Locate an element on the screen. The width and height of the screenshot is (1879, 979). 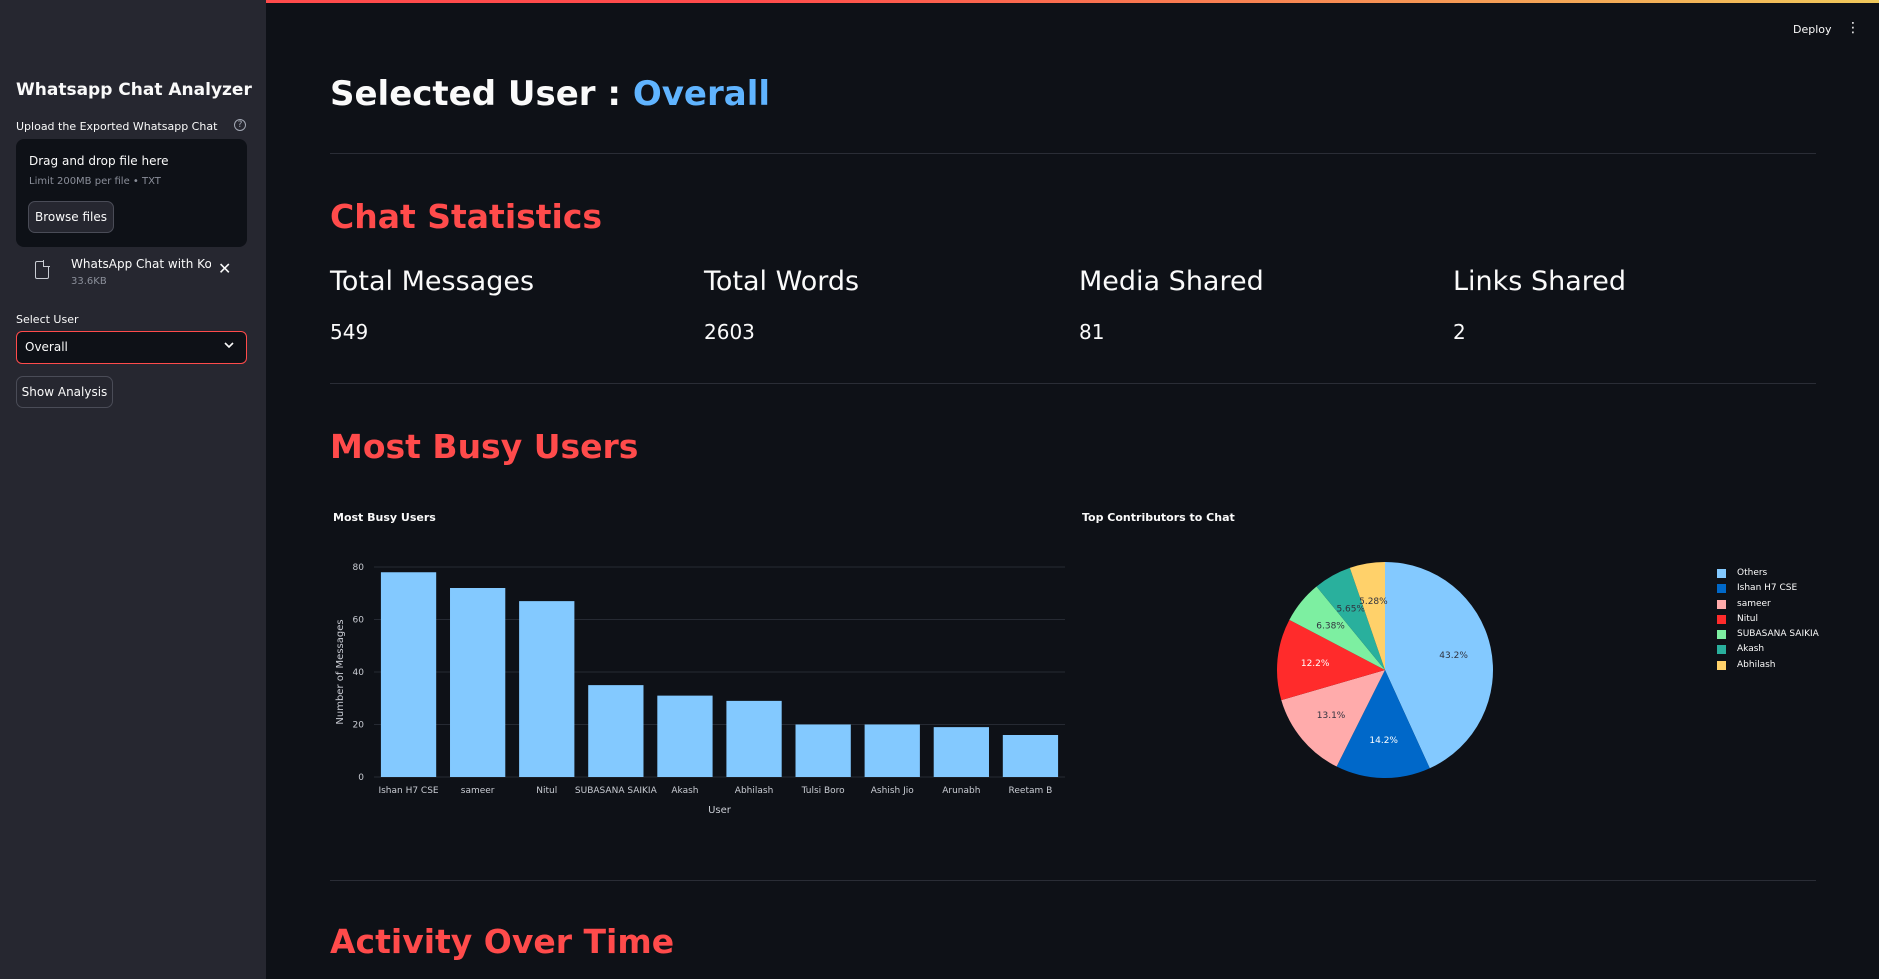
legend-item: Others is located at coordinates (1768, 574).